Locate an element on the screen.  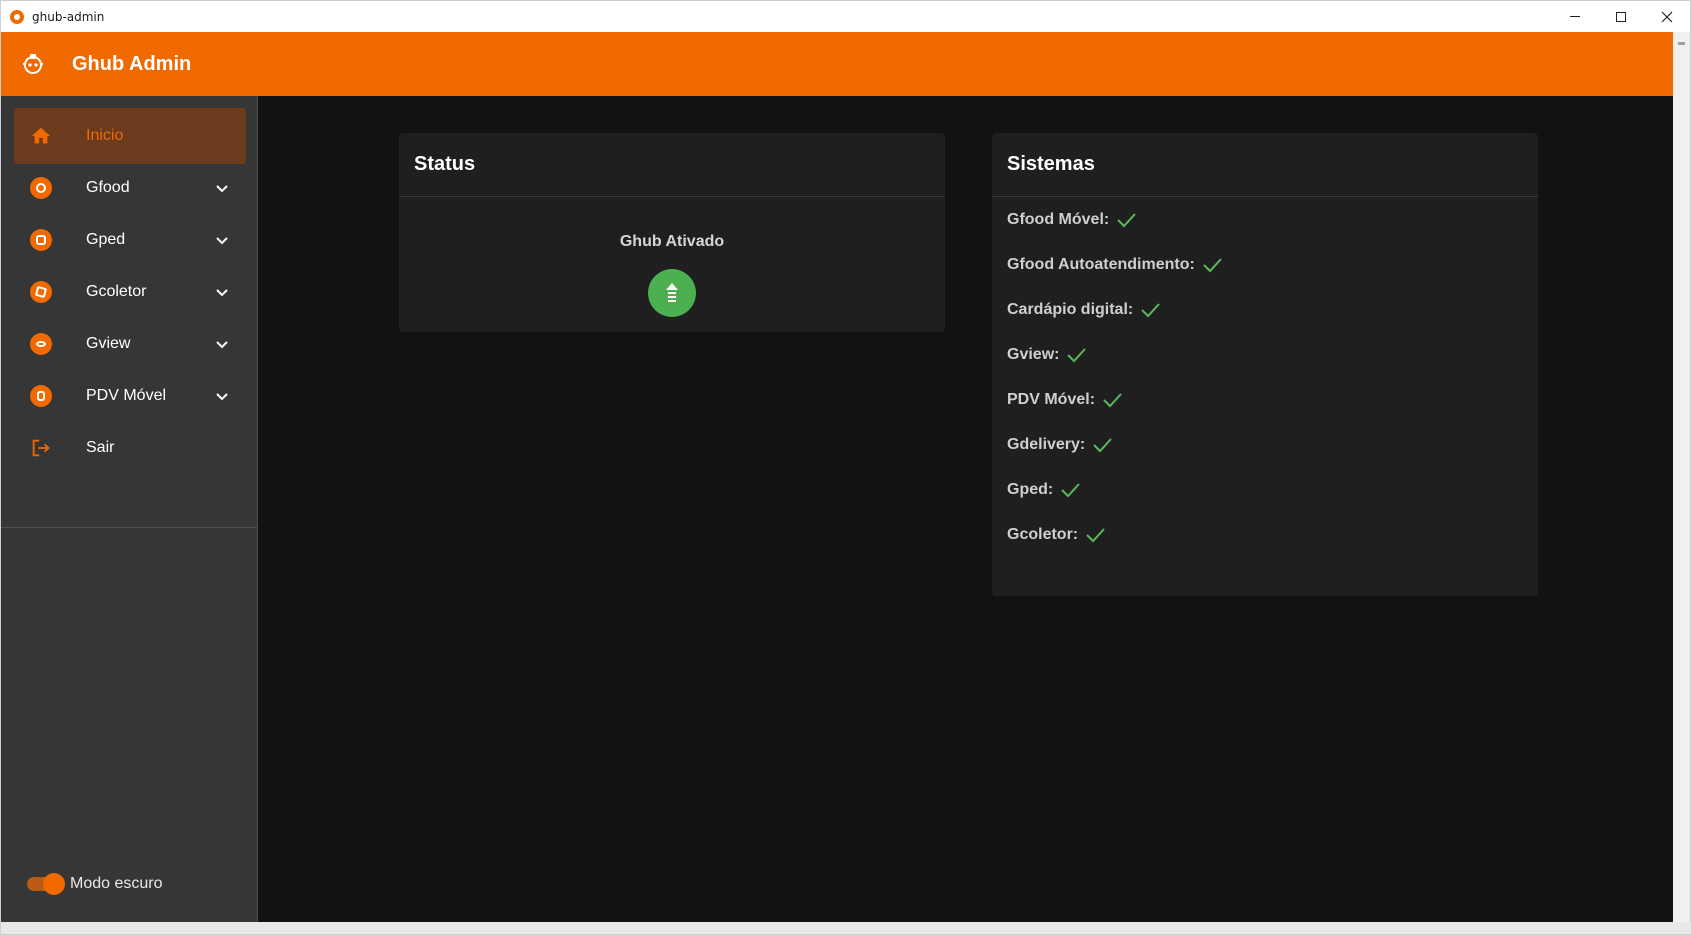
dark-mode-toggle: Modo escuro is located at coordinates (95, 884).